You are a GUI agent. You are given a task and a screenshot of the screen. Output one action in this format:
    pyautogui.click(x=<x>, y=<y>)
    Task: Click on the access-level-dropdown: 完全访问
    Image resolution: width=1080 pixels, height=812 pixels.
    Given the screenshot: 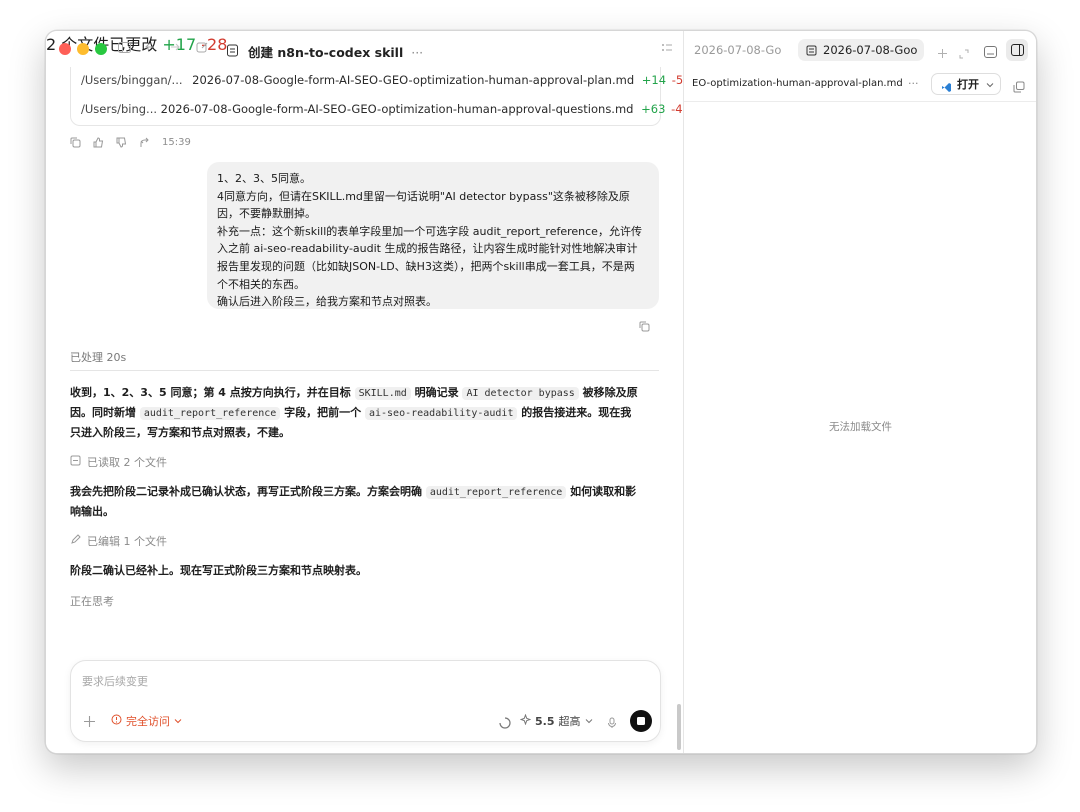 What is the action you would take?
    pyautogui.click(x=146, y=721)
    